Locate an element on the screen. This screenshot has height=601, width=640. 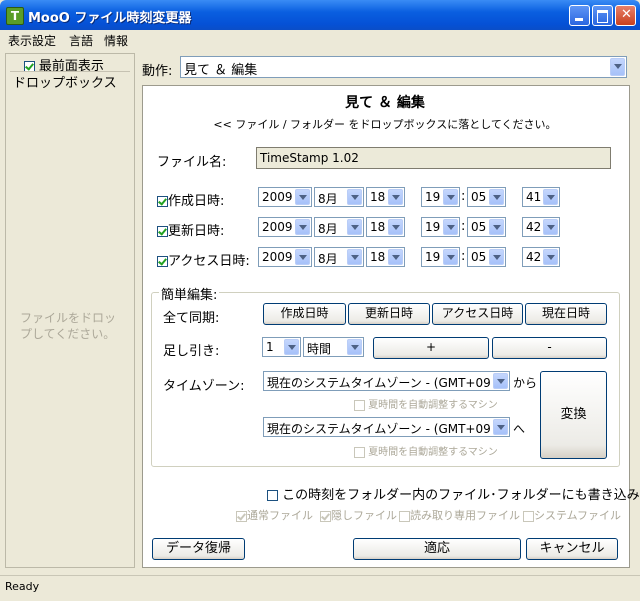
menu-display-settings: 表示設定 is located at coordinates (32, 40).